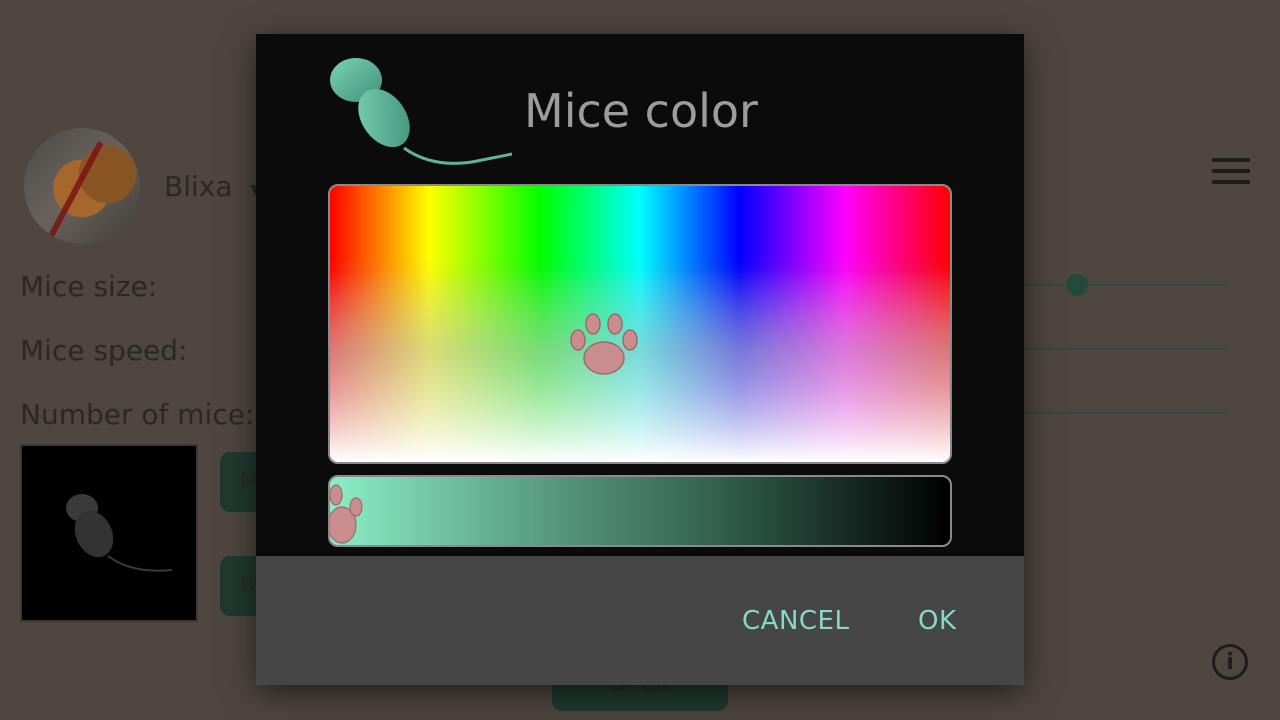 This screenshot has height=720, width=1280. What do you see at coordinates (640, 511) in the screenshot?
I see `brightness-slider` at bounding box center [640, 511].